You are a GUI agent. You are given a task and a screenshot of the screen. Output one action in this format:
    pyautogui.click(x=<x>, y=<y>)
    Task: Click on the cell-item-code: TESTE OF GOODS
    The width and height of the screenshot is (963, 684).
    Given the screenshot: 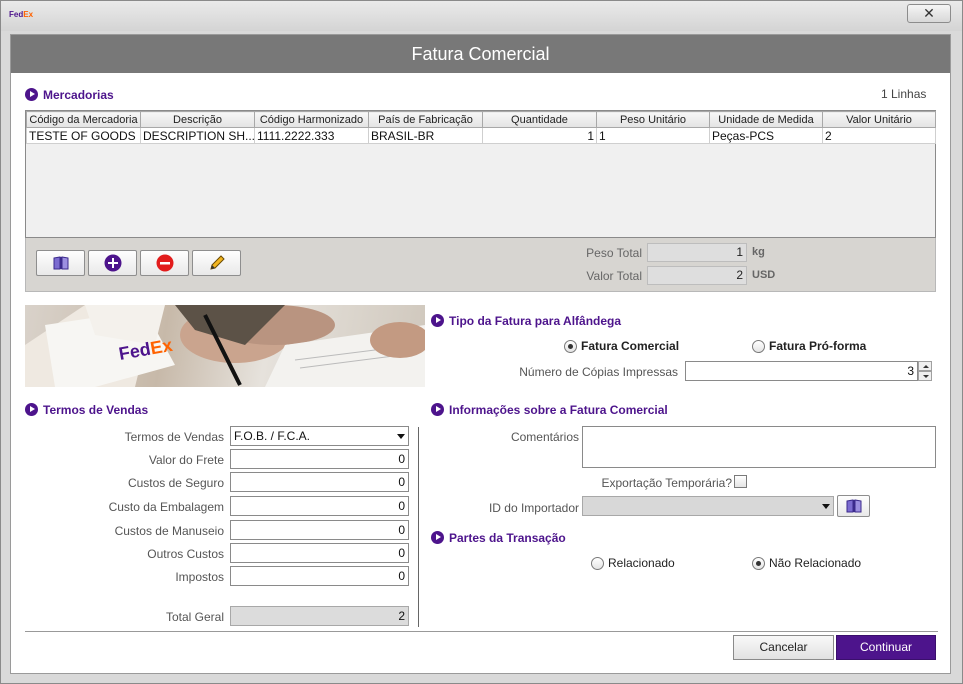 What is the action you would take?
    pyautogui.click(x=83, y=135)
    